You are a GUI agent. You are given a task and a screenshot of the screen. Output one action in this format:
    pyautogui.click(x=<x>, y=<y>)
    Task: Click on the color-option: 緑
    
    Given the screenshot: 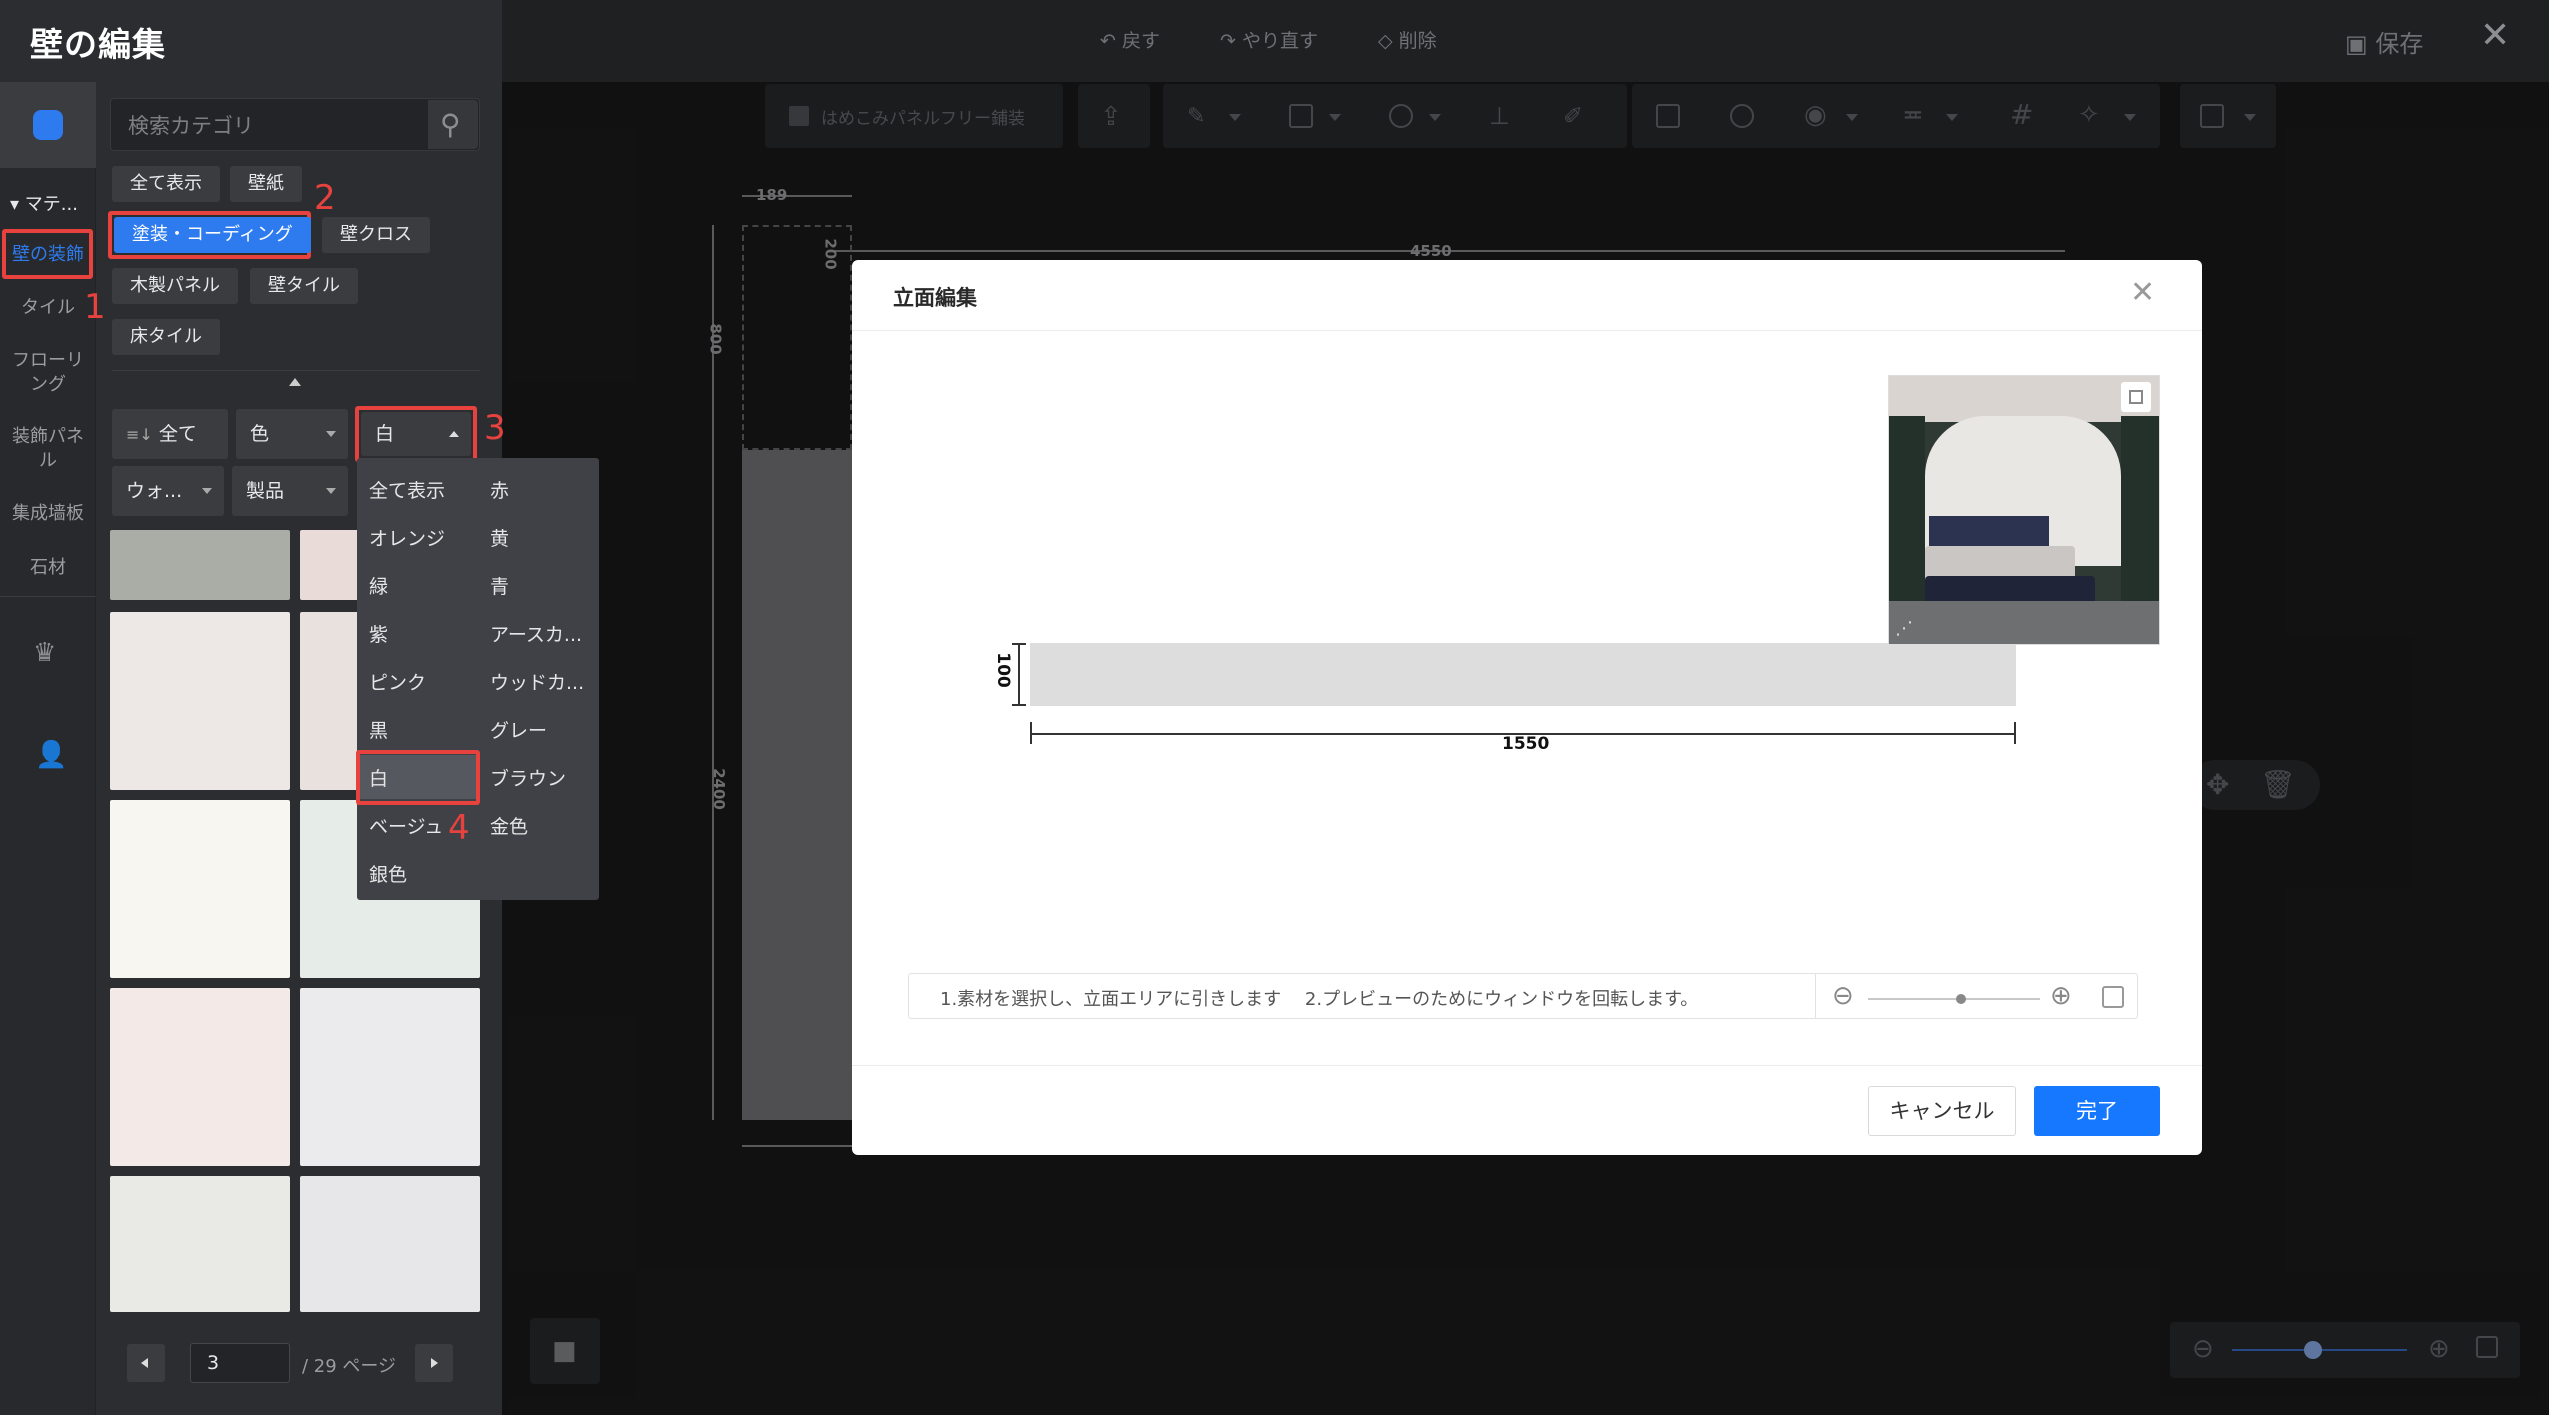 What is the action you would take?
    pyautogui.click(x=378, y=585)
    